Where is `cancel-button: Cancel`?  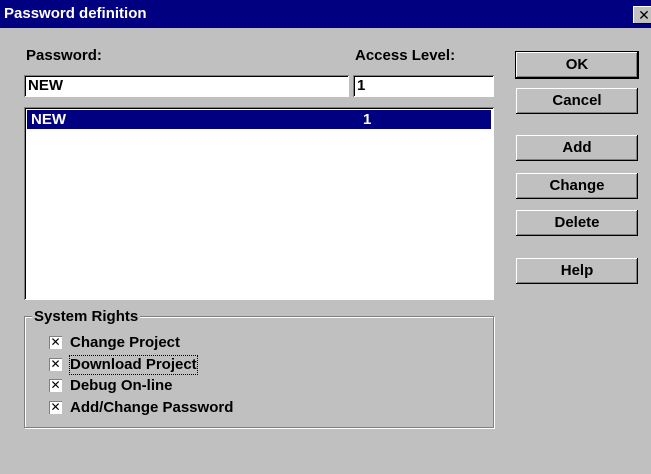
cancel-button: Cancel is located at coordinates (577, 101).